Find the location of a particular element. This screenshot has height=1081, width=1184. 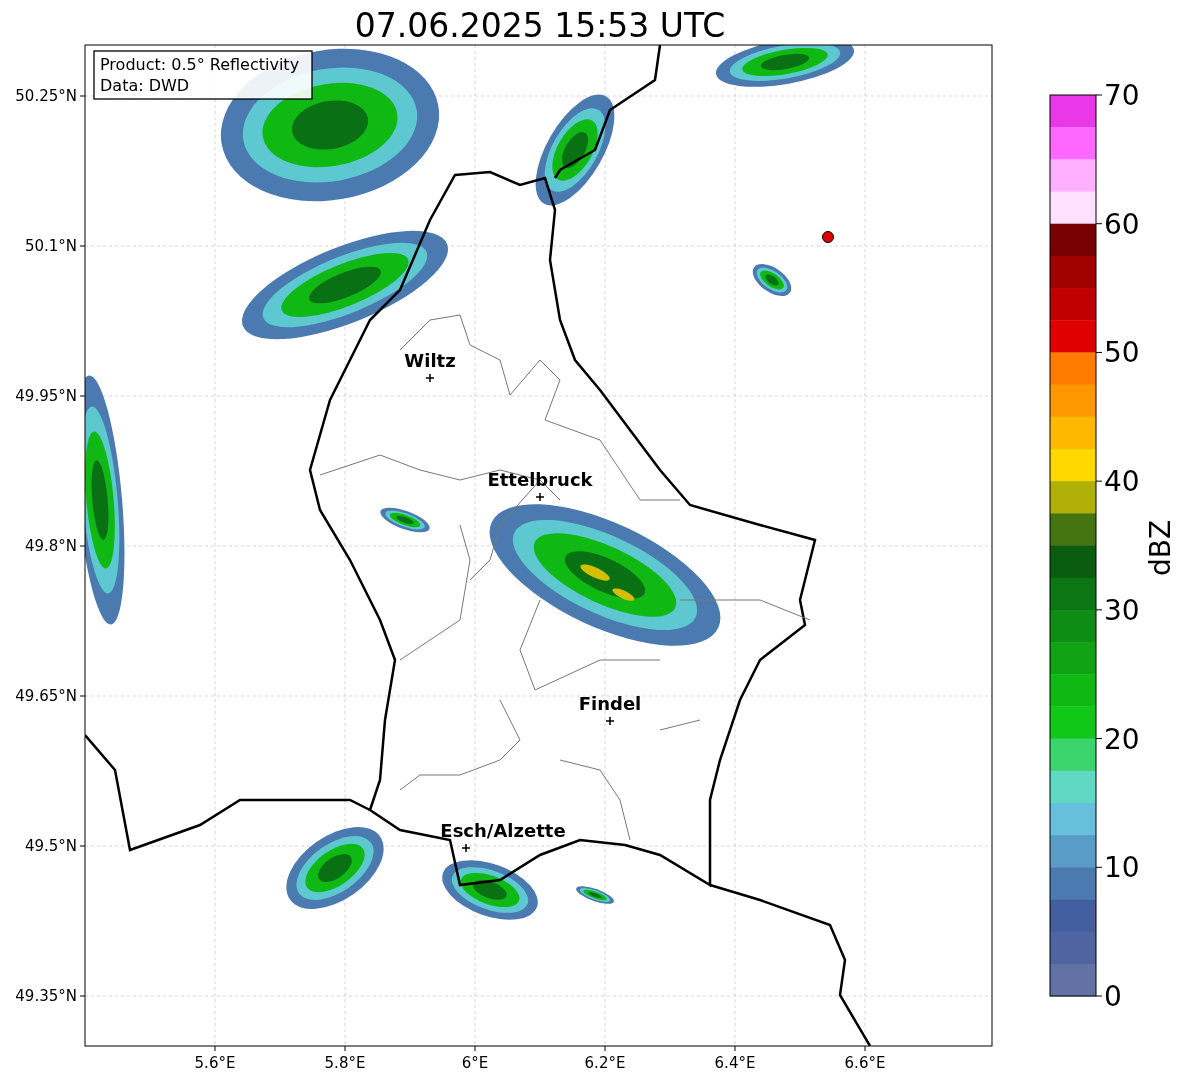

scale-tick-label: 70 is located at coordinates (1122, 95).